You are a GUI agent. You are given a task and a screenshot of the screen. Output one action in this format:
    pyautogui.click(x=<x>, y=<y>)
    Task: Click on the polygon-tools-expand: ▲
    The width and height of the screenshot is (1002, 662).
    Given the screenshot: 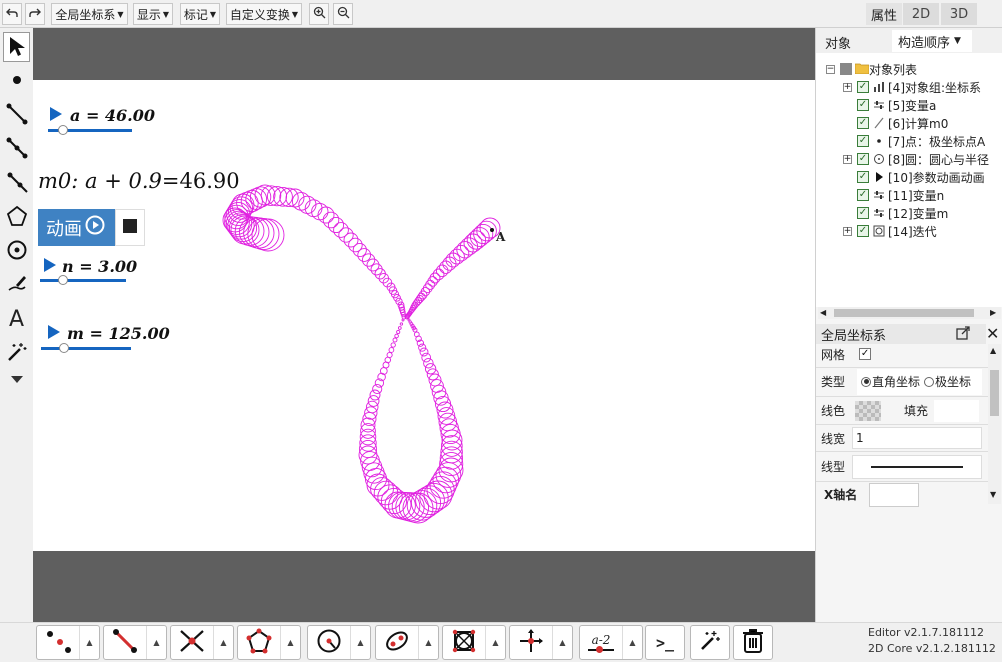 What is the action you would take?
    pyautogui.click(x=290, y=642)
    